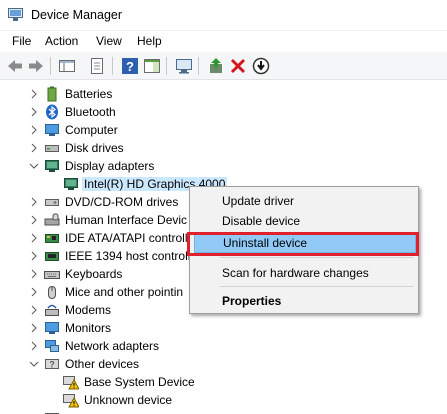  What do you see at coordinates (258, 201) in the screenshot?
I see `menu-item-label: Update driver` at bounding box center [258, 201].